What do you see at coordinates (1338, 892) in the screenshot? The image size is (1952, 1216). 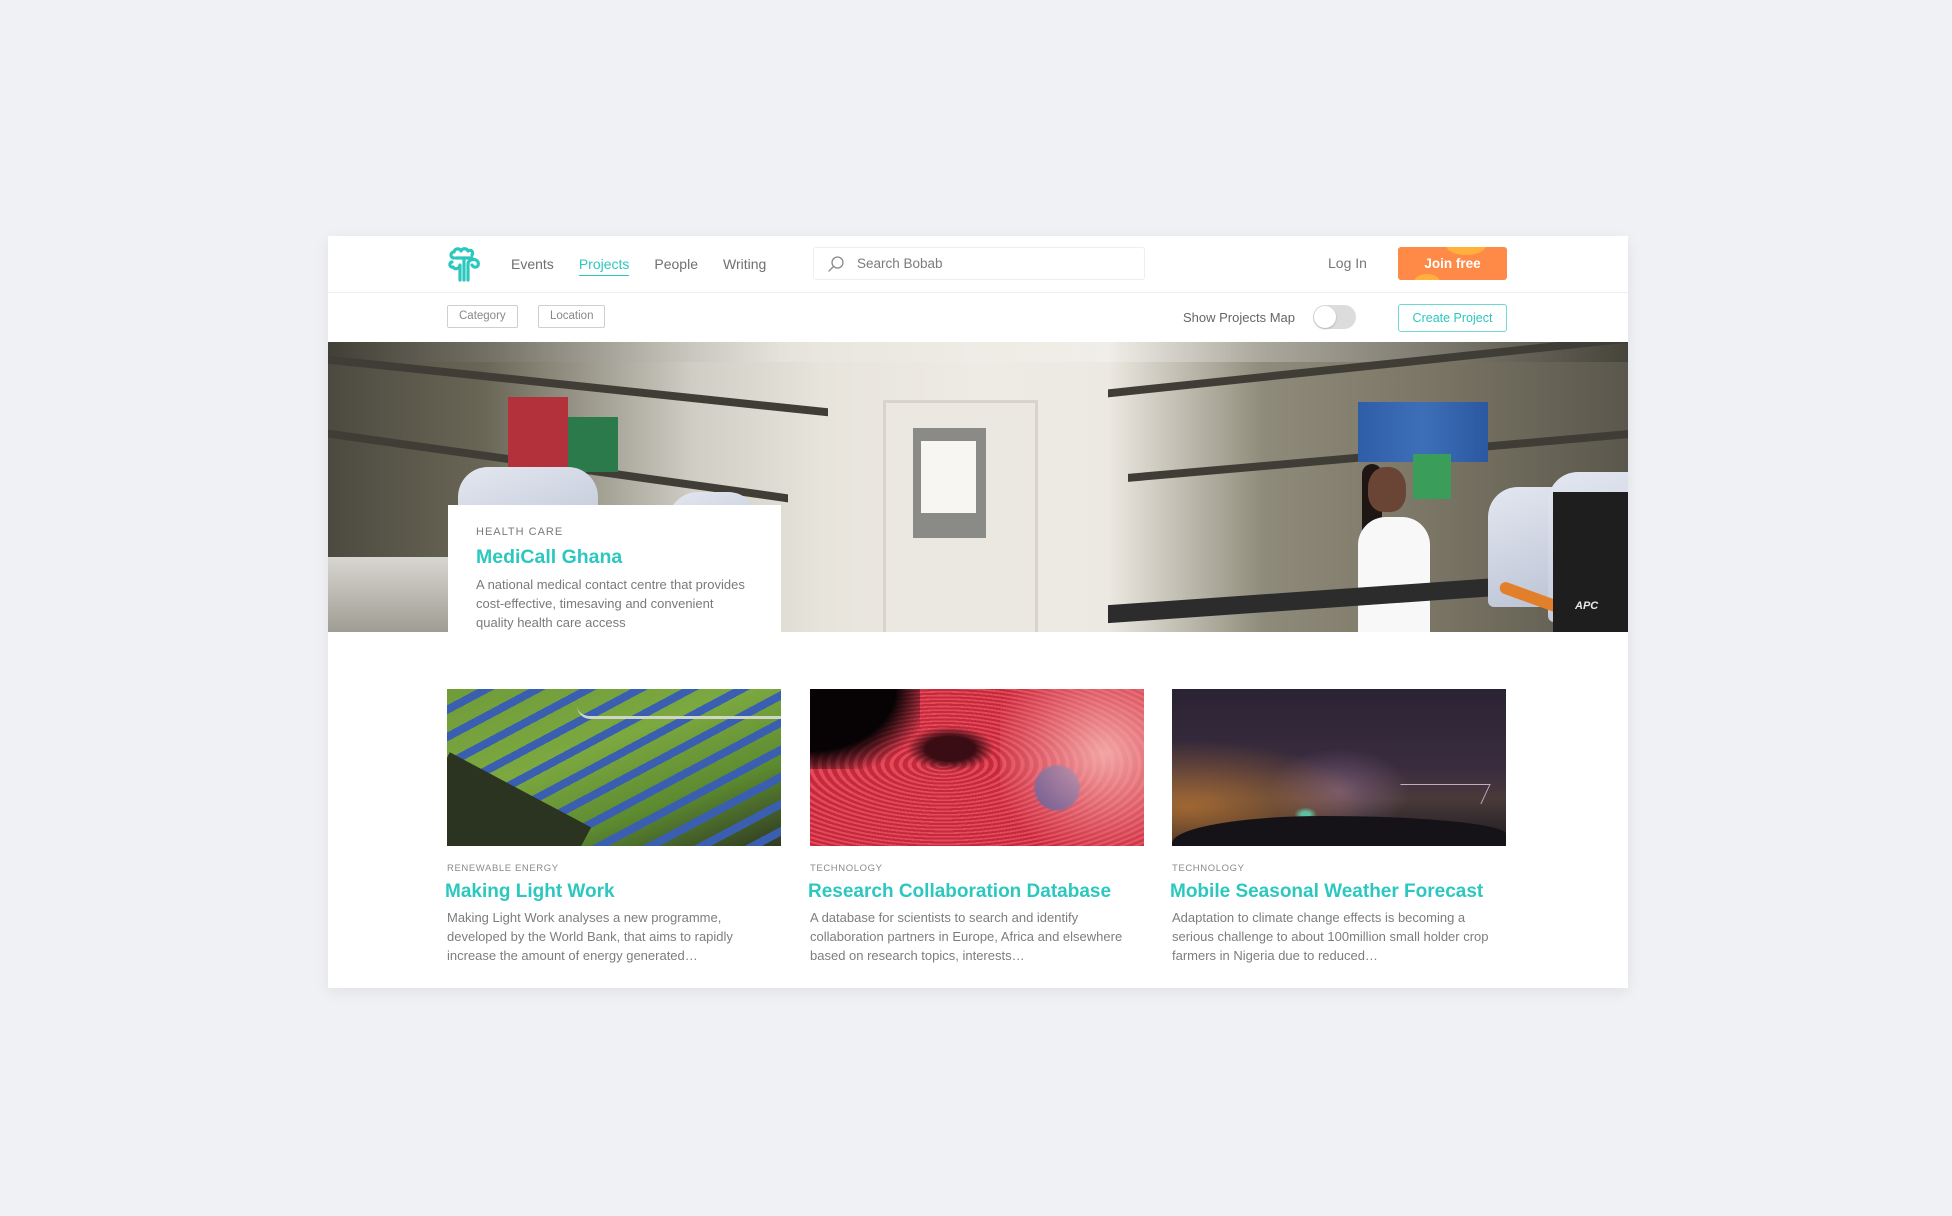 I see `project-title: Mobile Seasonal Weather Forecast` at bounding box center [1338, 892].